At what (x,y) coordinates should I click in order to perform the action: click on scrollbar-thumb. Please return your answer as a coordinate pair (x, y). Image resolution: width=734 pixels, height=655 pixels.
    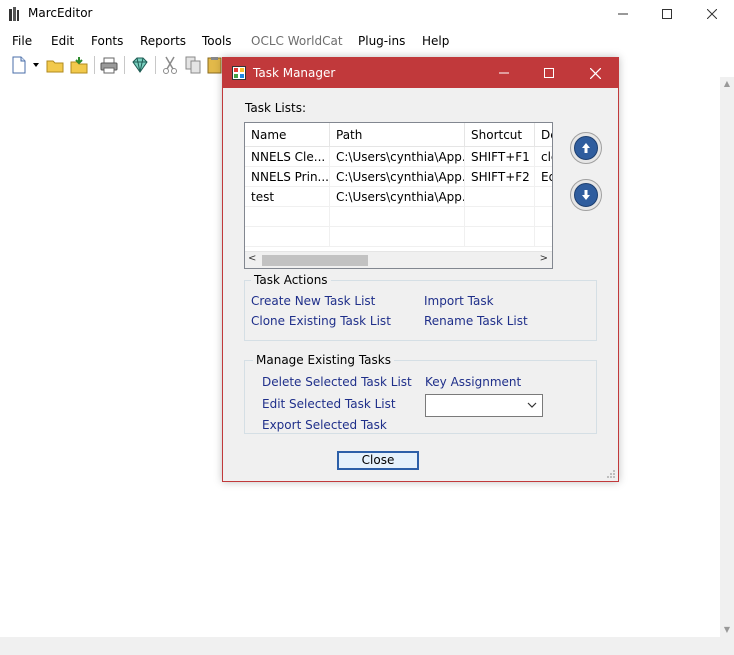
    Looking at the image, I should click on (315, 260).